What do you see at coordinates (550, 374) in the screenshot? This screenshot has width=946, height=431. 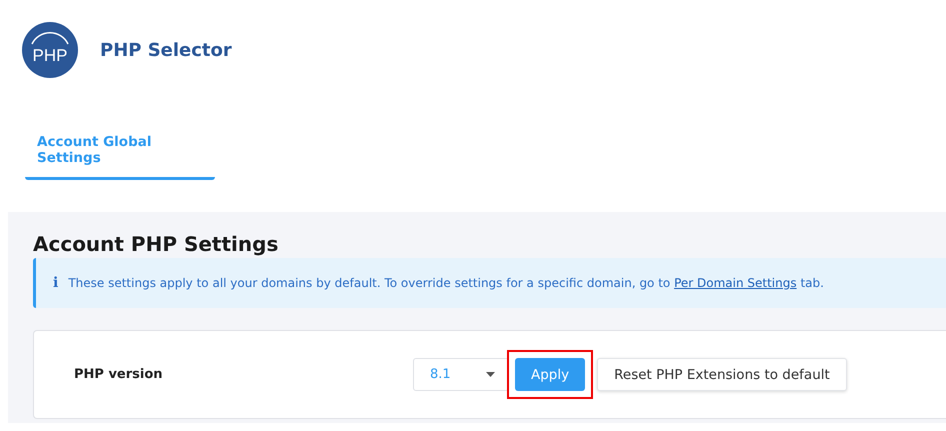 I see `apply-button: Apply` at bounding box center [550, 374].